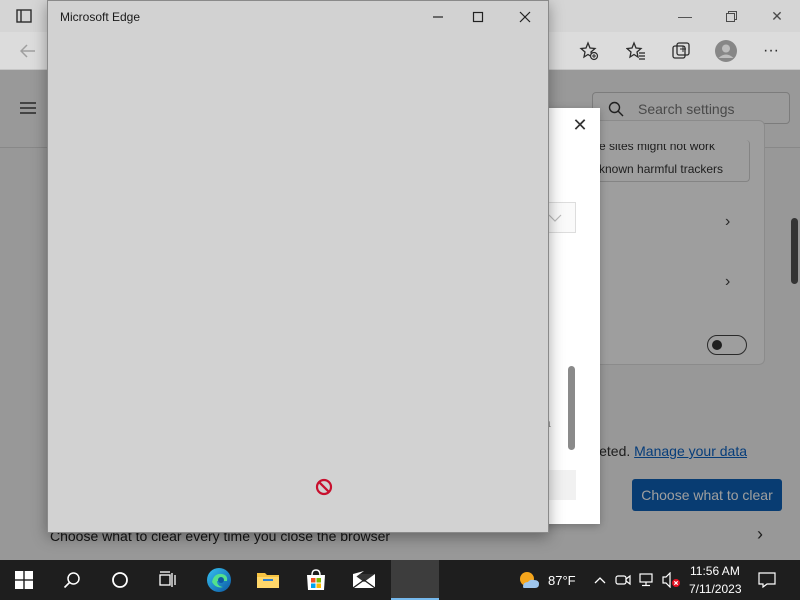 The height and width of the screenshot is (600, 800). What do you see at coordinates (525, 17) in the screenshot?
I see `close-button` at bounding box center [525, 17].